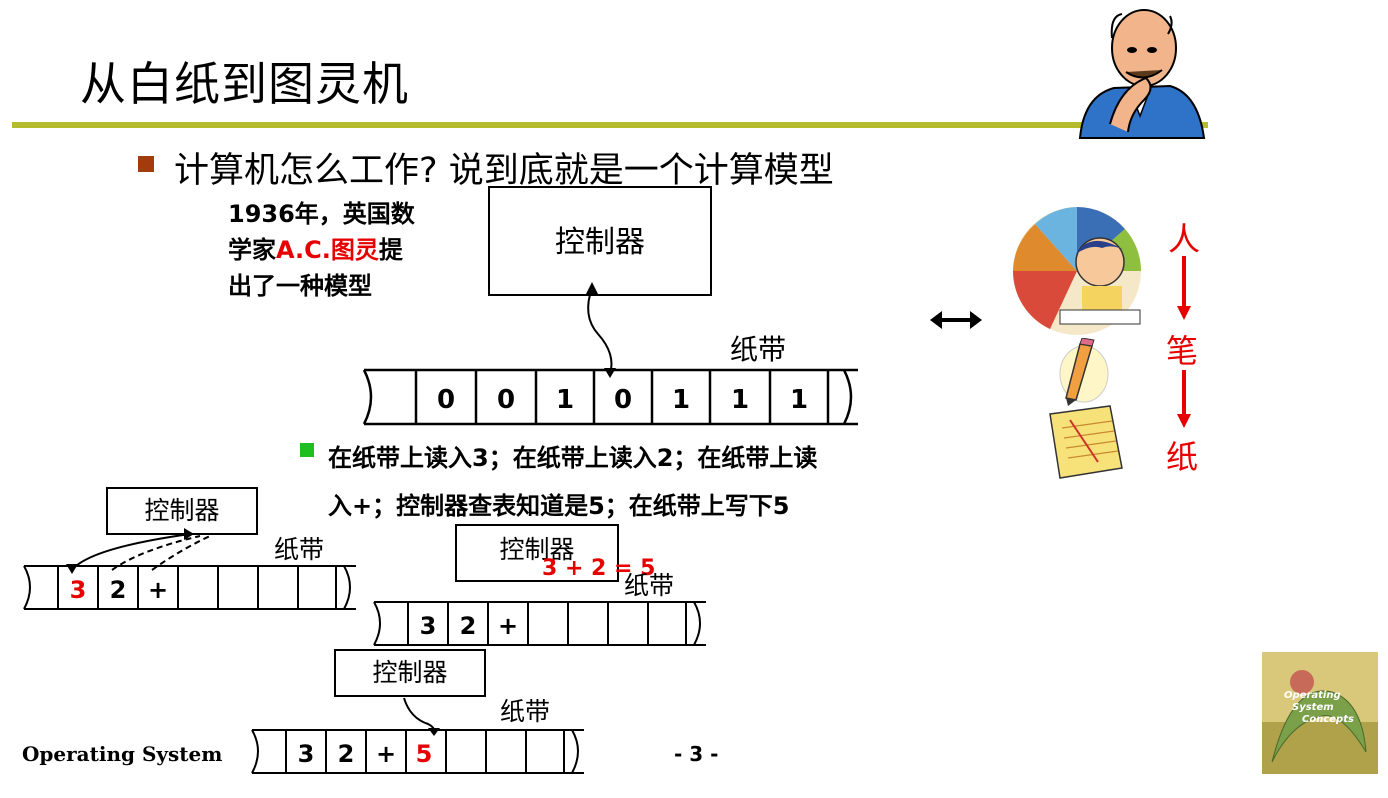  Describe the element at coordinates (758, 349) in the screenshot. I see `main-tape-label: 纸带` at that location.